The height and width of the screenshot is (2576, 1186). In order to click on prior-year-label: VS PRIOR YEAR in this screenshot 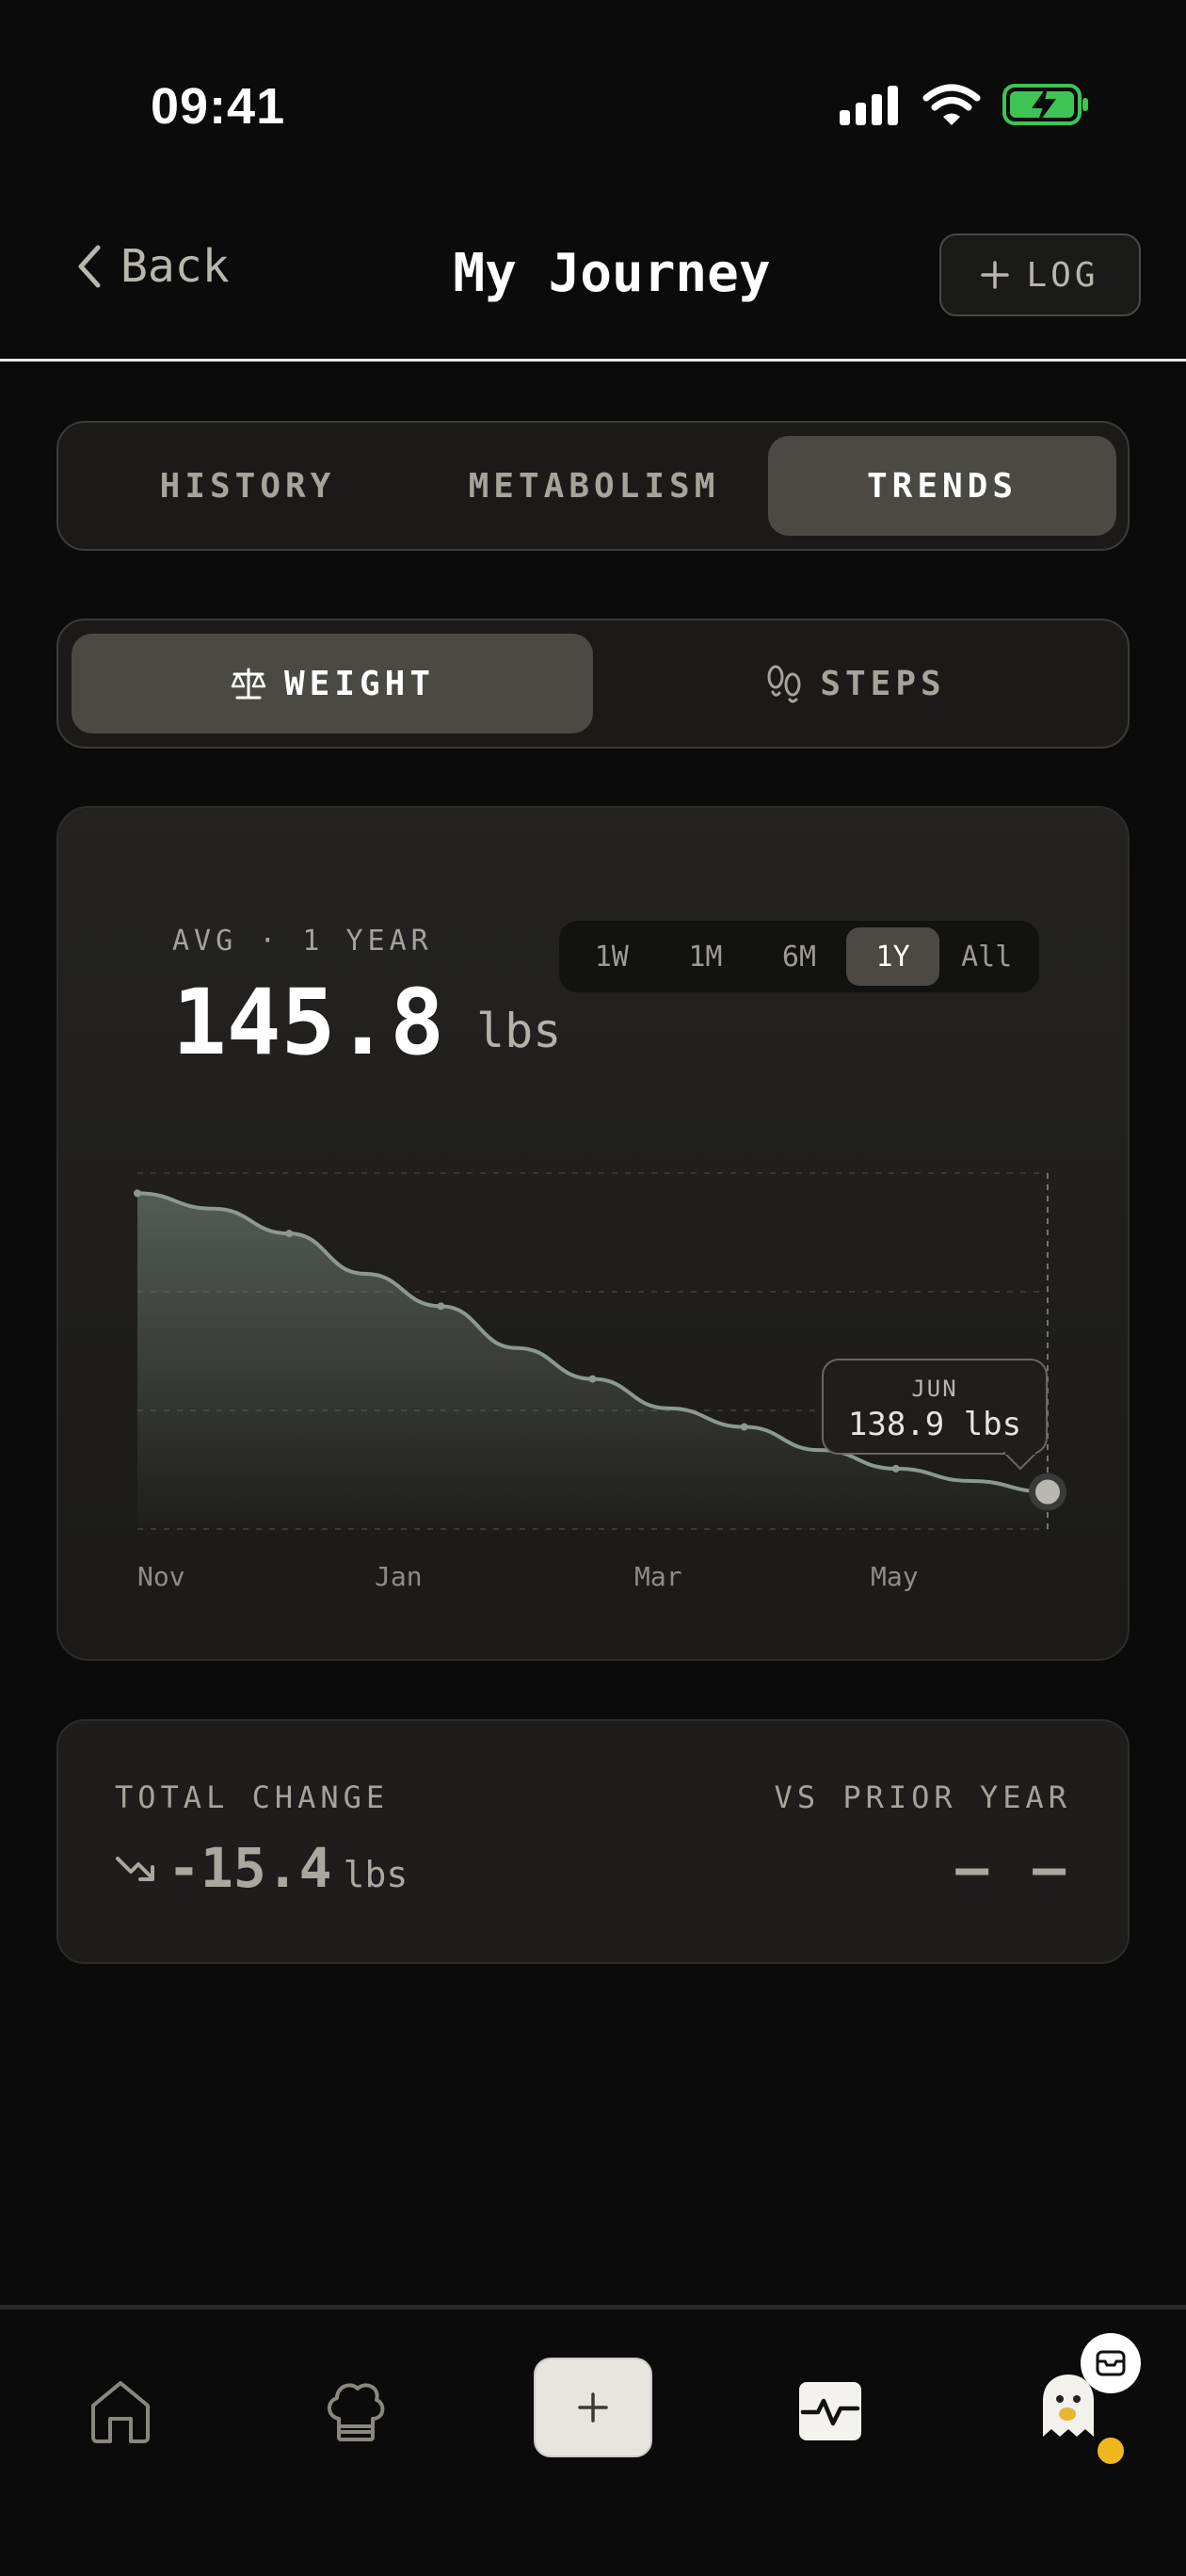, I will do `click(922, 1797)`.